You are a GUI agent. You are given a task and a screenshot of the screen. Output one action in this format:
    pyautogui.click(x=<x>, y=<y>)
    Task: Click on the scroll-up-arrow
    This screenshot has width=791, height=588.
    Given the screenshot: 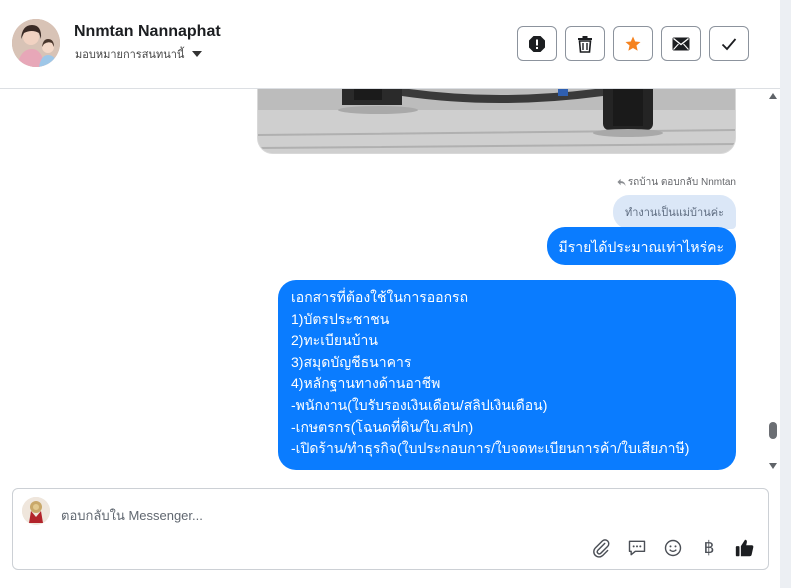 What is the action you would take?
    pyautogui.click(x=773, y=96)
    